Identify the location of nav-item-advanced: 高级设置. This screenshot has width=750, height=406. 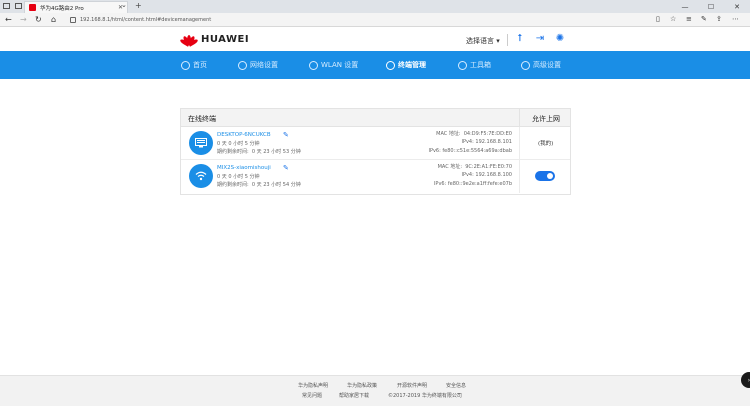
(541, 65).